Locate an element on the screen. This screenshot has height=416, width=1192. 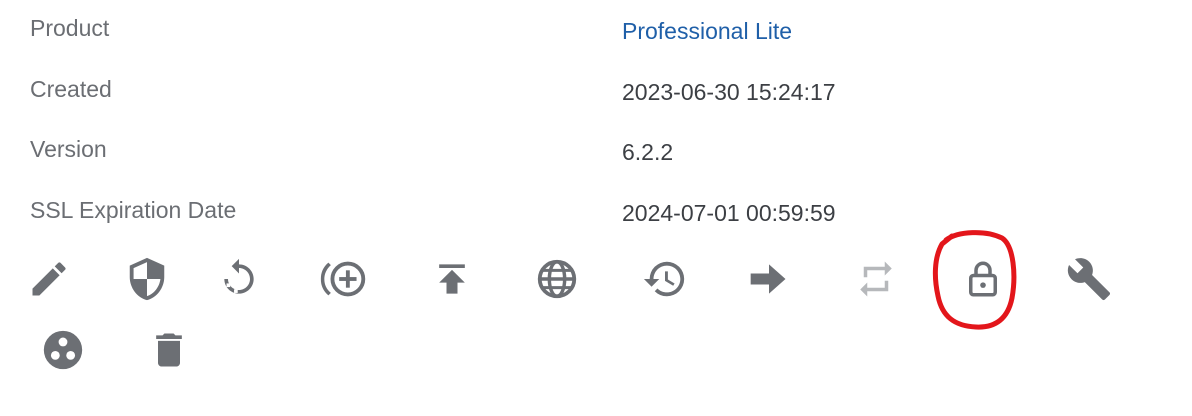
arrow-right-icon is located at coordinates (768, 279).